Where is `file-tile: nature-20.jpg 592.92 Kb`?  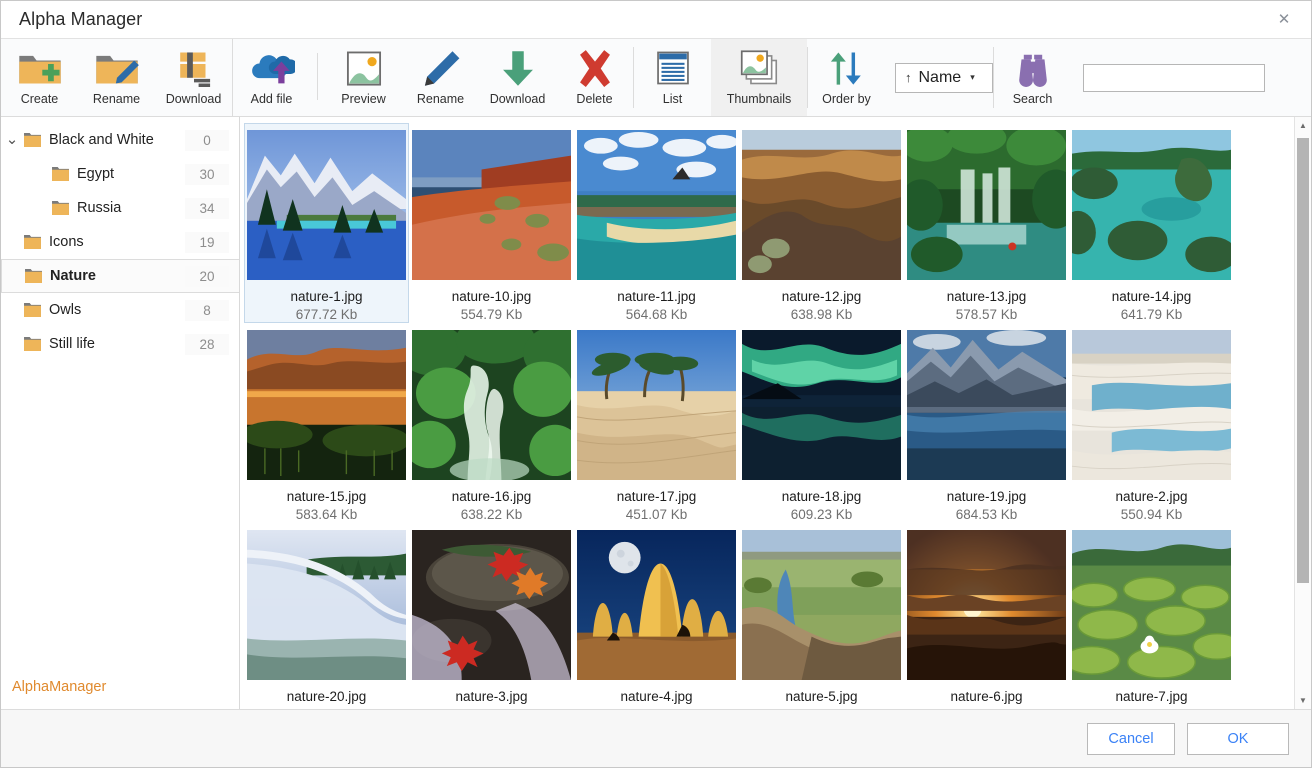
file-tile: nature-20.jpg 592.92 Kb is located at coordinates (326, 616).